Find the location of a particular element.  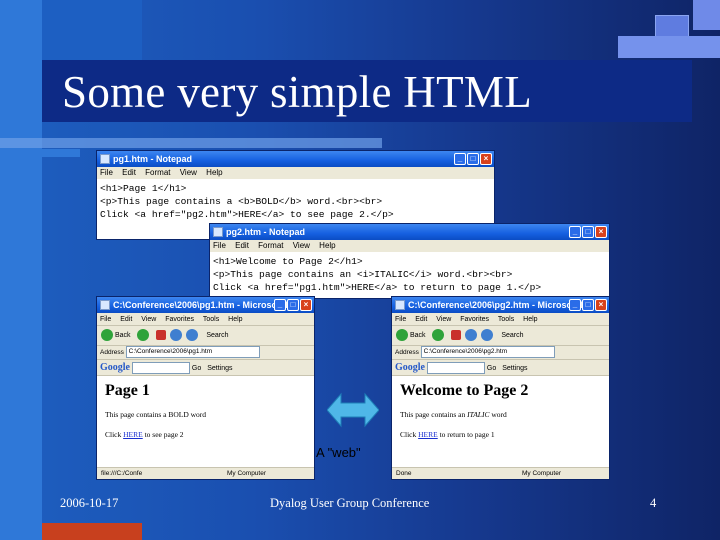

text: to see page 2 is located at coordinates (163, 434).